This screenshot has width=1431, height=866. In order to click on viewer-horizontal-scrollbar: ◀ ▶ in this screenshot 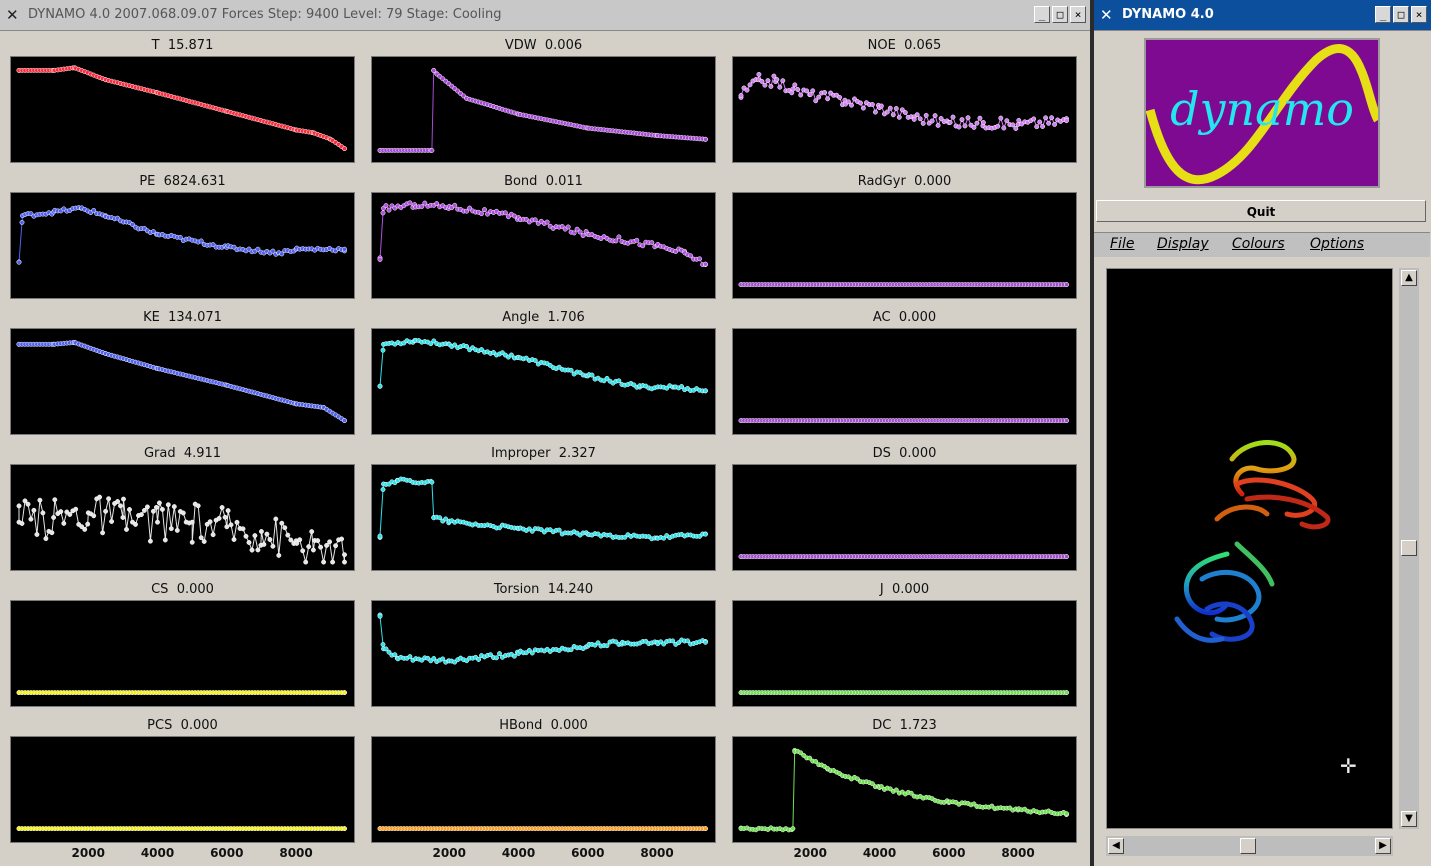, I will do `click(1249, 846)`.